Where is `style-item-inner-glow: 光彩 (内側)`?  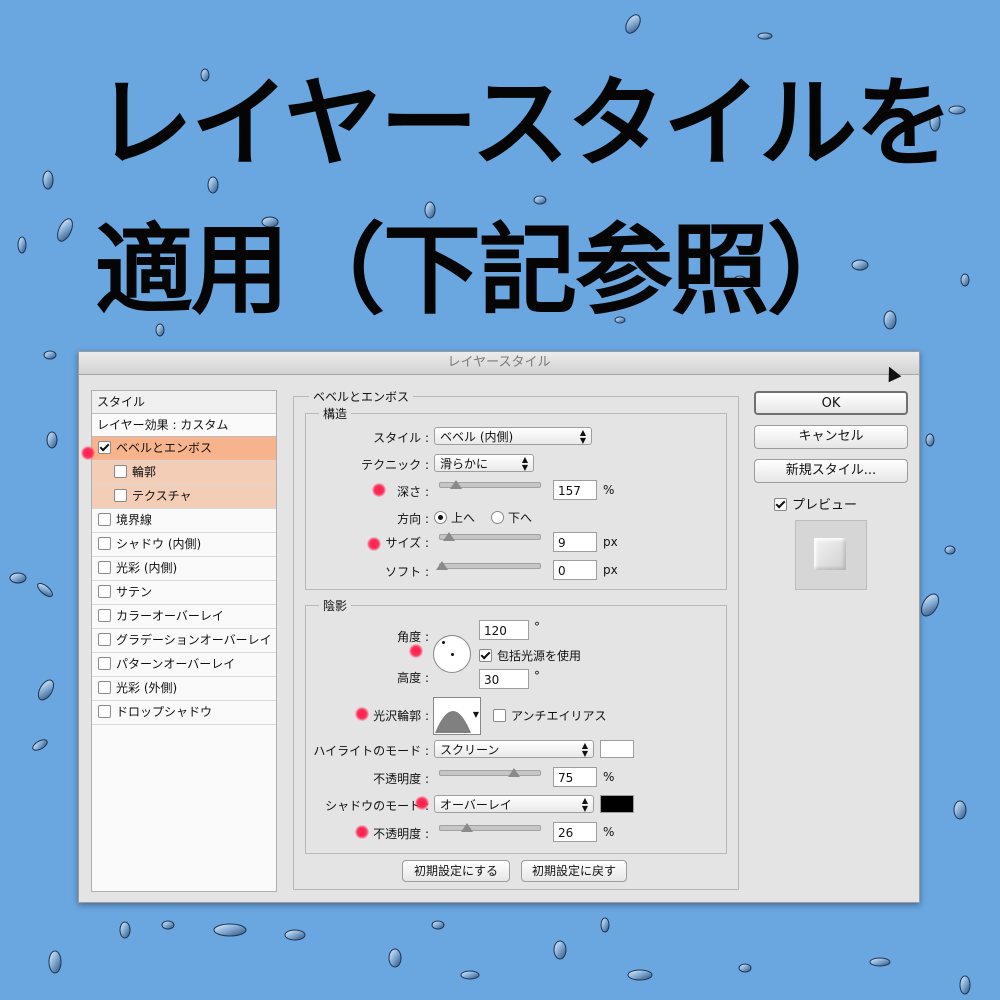
style-item-inner-glow: 光彩 (内側) is located at coordinates (184, 569).